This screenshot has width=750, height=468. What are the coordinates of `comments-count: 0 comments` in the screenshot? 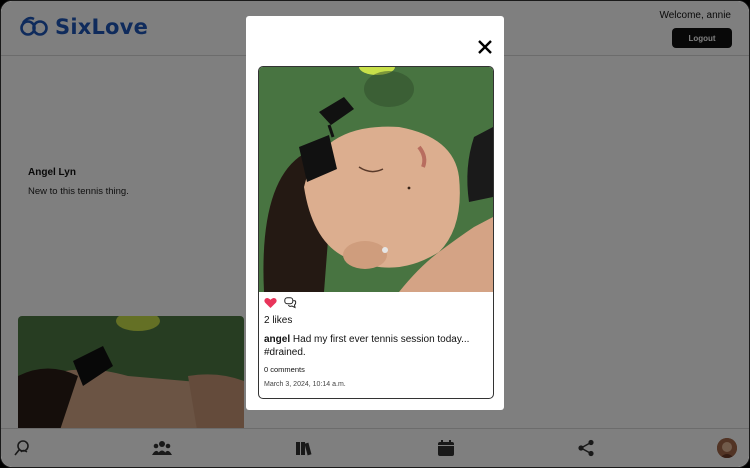 It's located at (284, 369).